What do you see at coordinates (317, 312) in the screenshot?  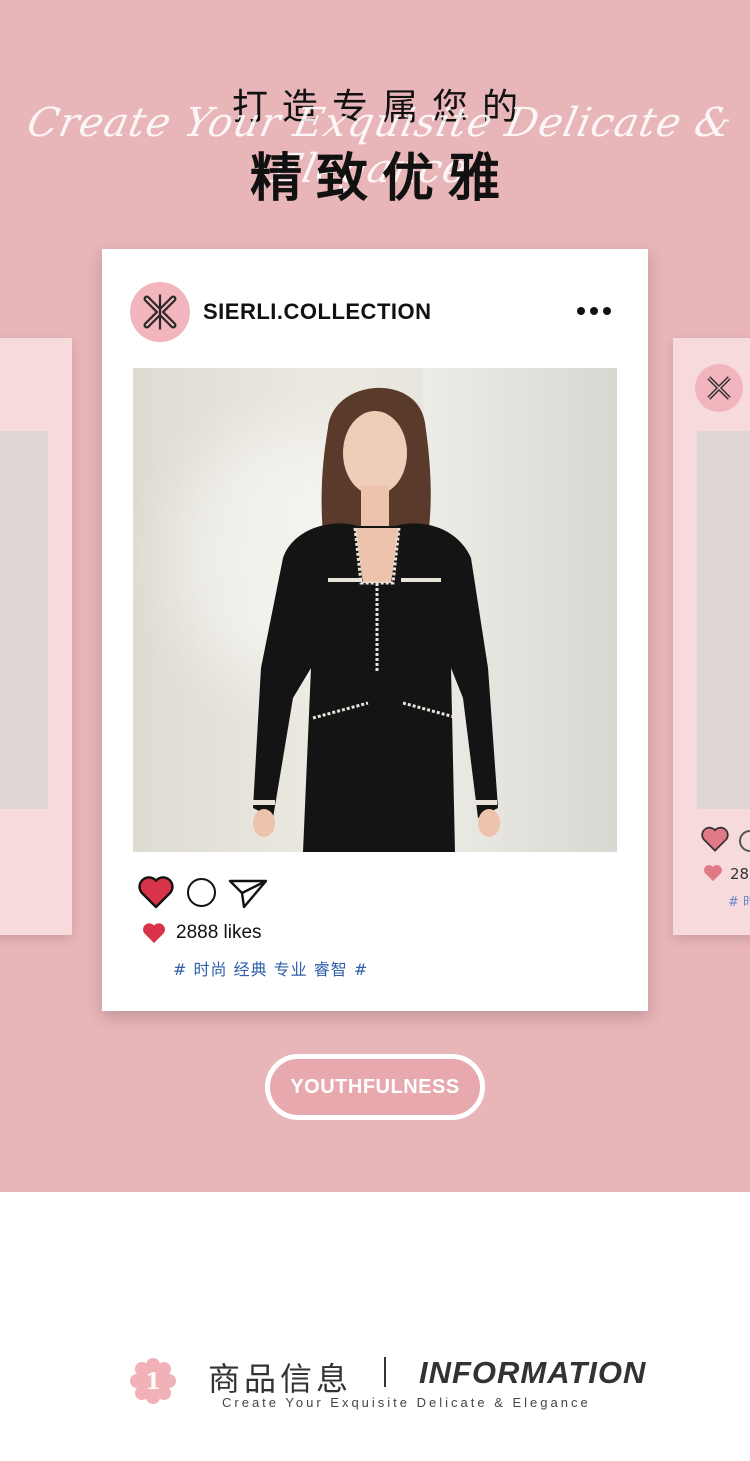 I see `post-username: SIERLI.COLLECTION` at bounding box center [317, 312].